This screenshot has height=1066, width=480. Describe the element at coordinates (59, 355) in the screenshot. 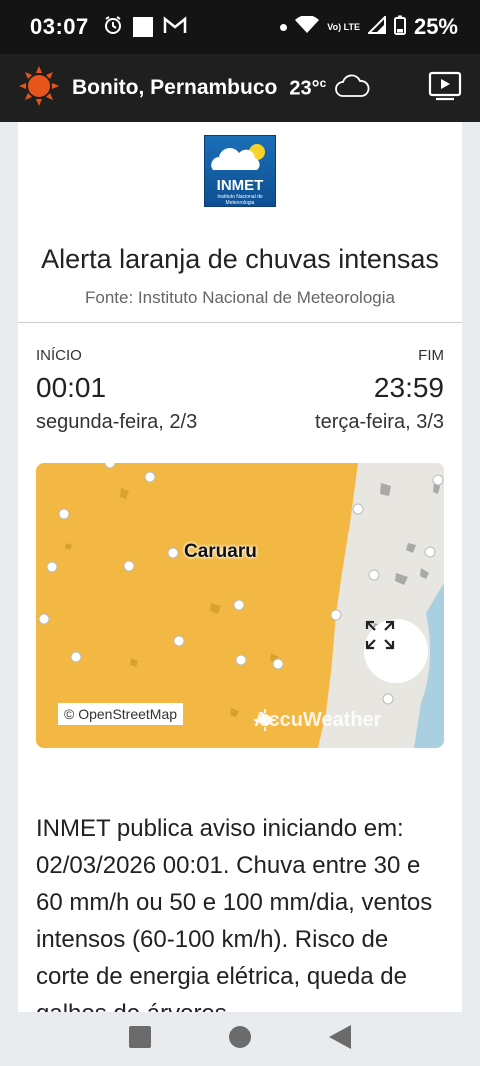

I see `start-label: INÍCIO` at that location.